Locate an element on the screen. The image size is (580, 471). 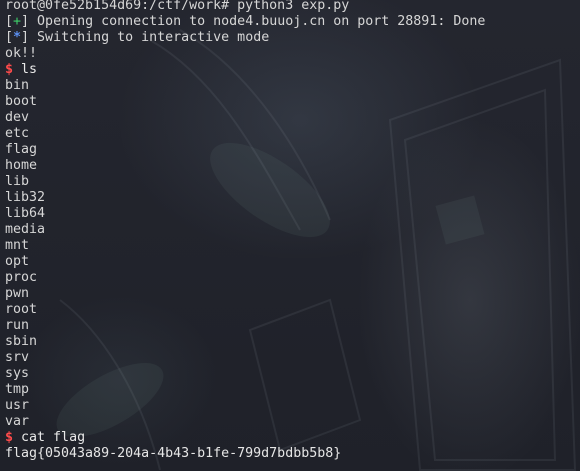
output-line: bin is located at coordinates (17, 85).